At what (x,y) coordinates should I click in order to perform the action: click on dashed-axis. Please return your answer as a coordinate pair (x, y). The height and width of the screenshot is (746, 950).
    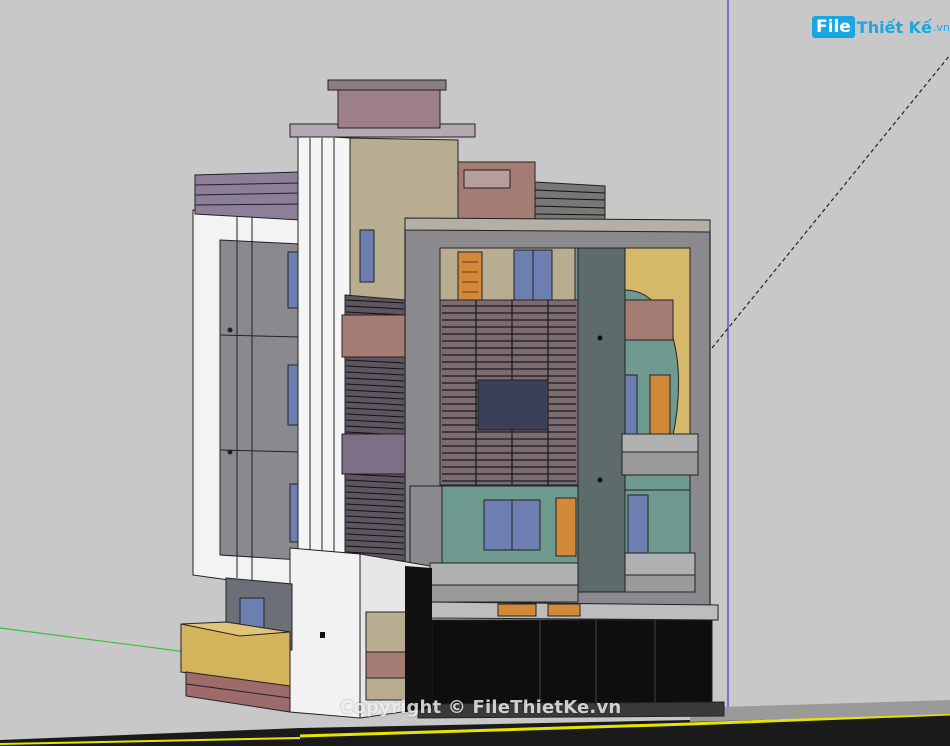
    Looking at the image, I should click on (830, 201).